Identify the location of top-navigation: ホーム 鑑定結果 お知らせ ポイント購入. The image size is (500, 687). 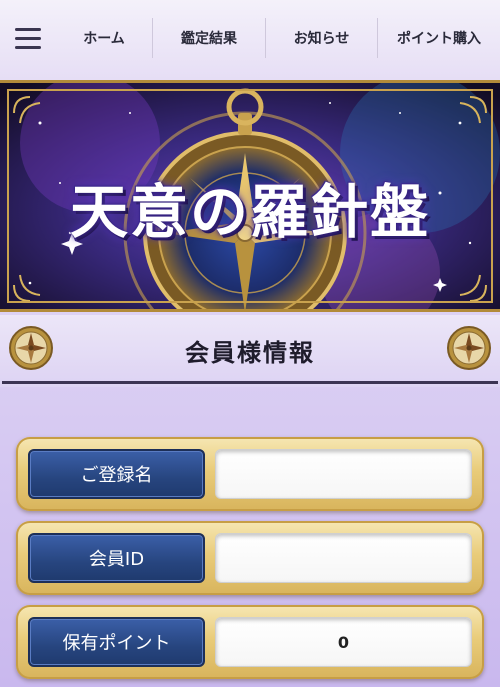
(250, 40).